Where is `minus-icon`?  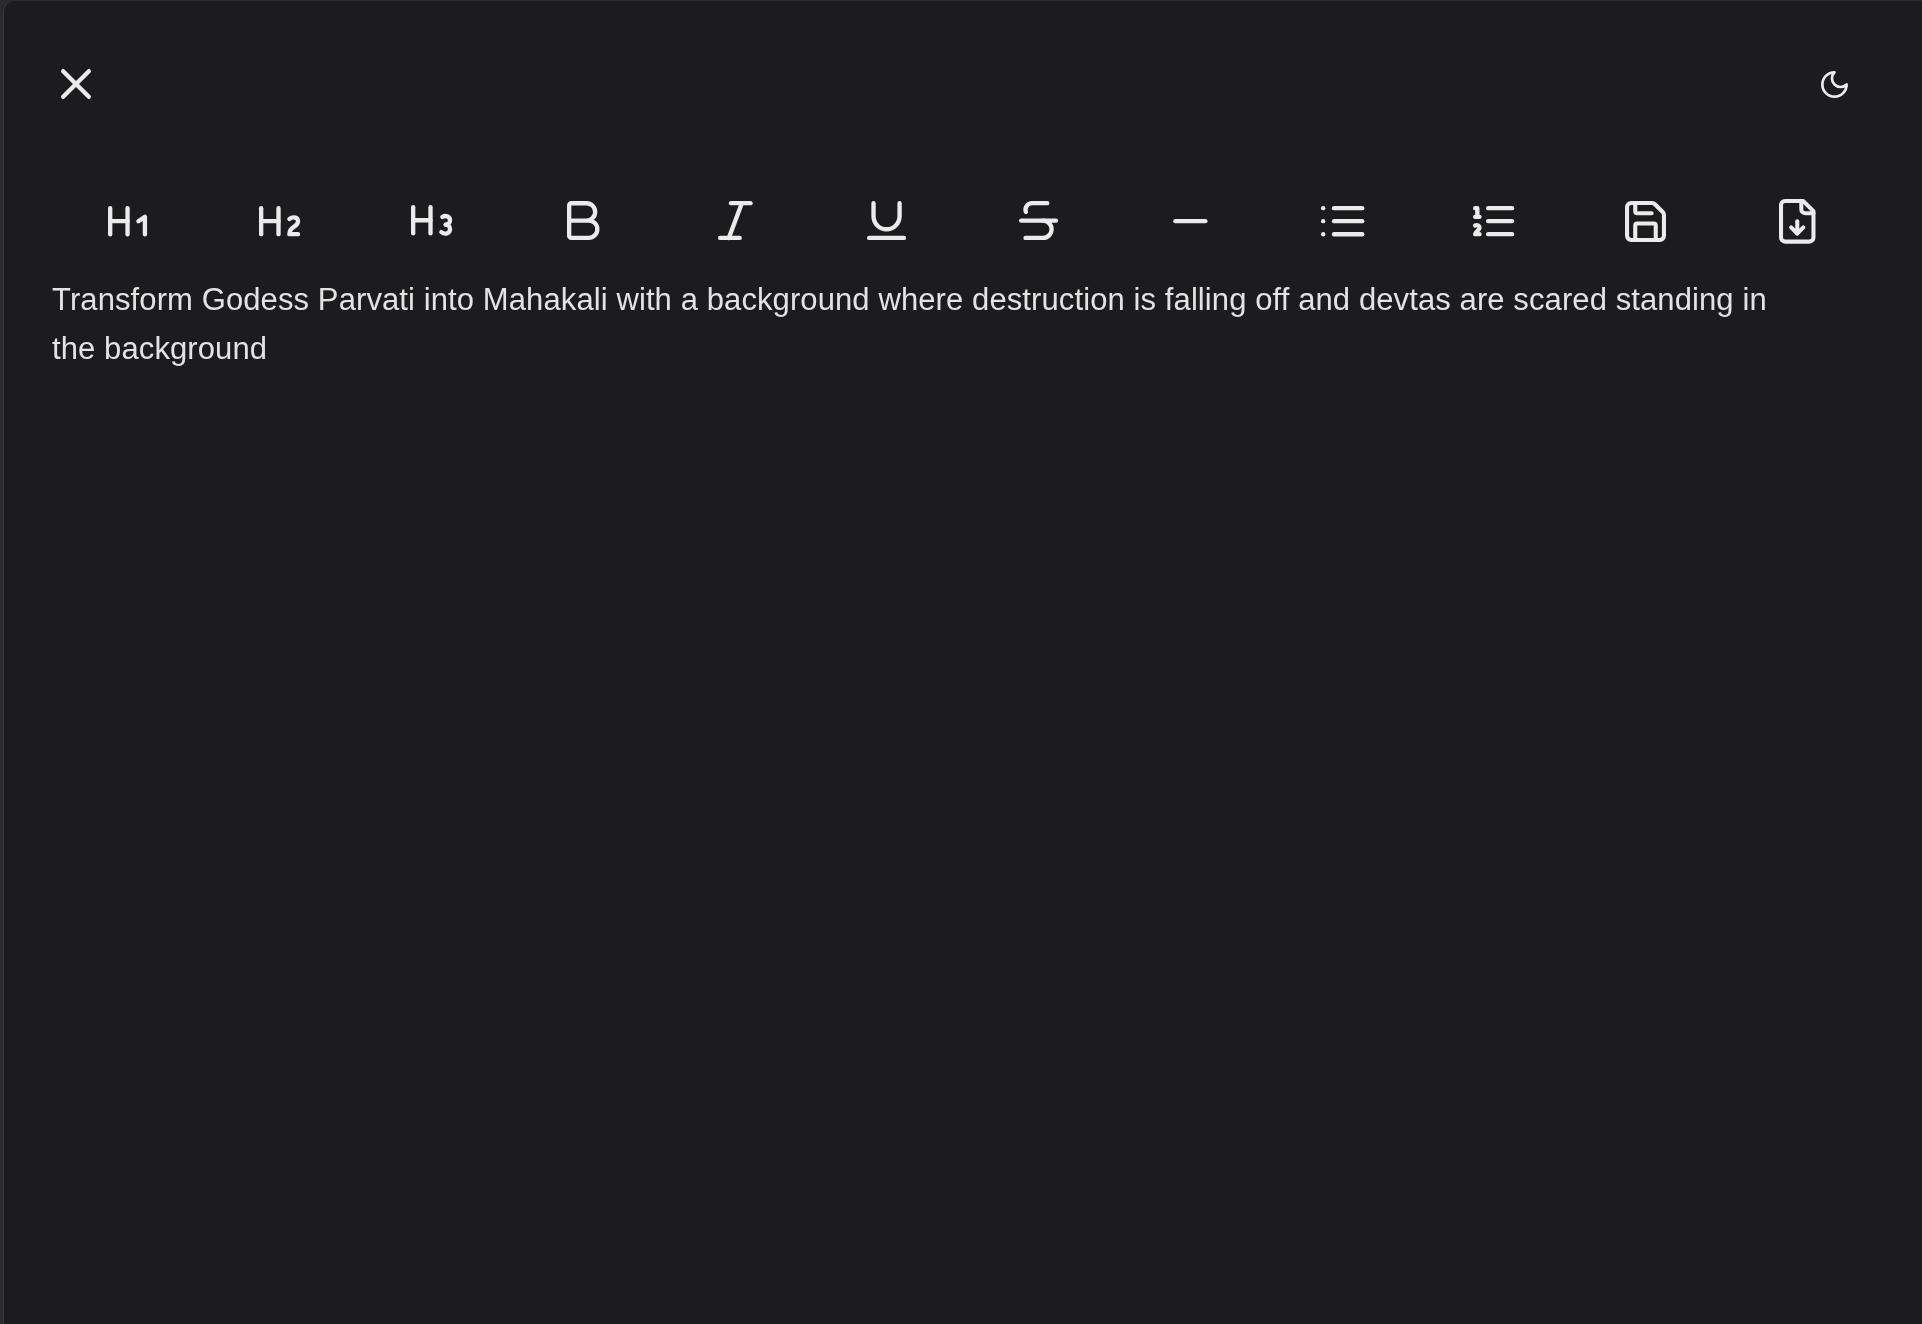 minus-icon is located at coordinates (1190, 221).